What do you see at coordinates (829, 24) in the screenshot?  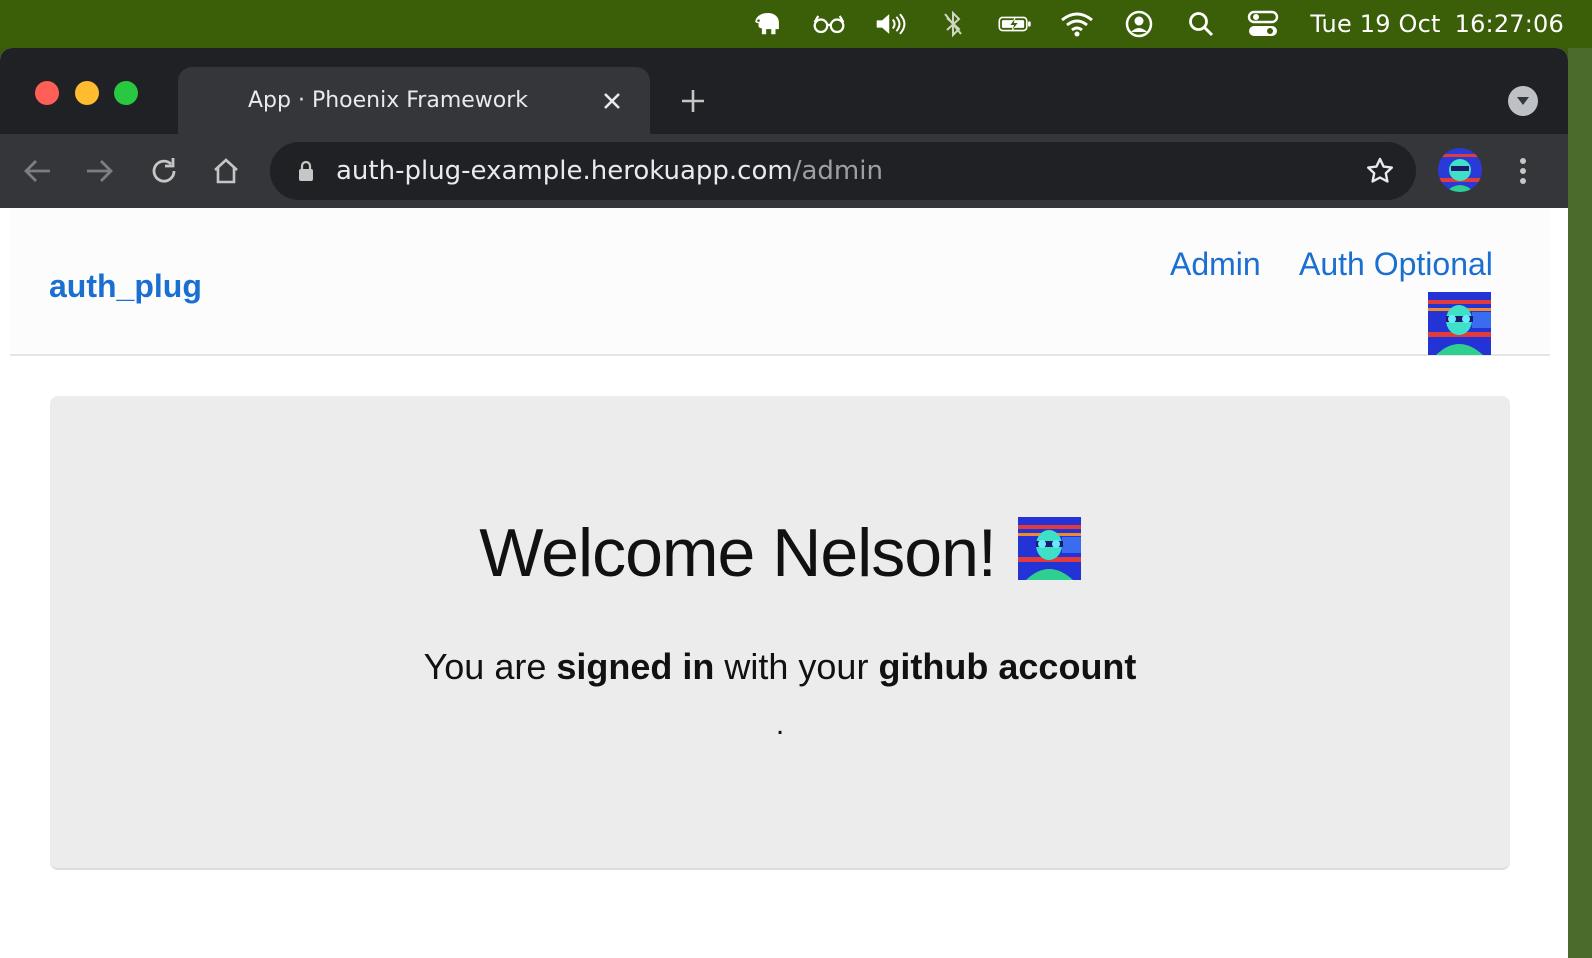 I see `glasses-icon` at bounding box center [829, 24].